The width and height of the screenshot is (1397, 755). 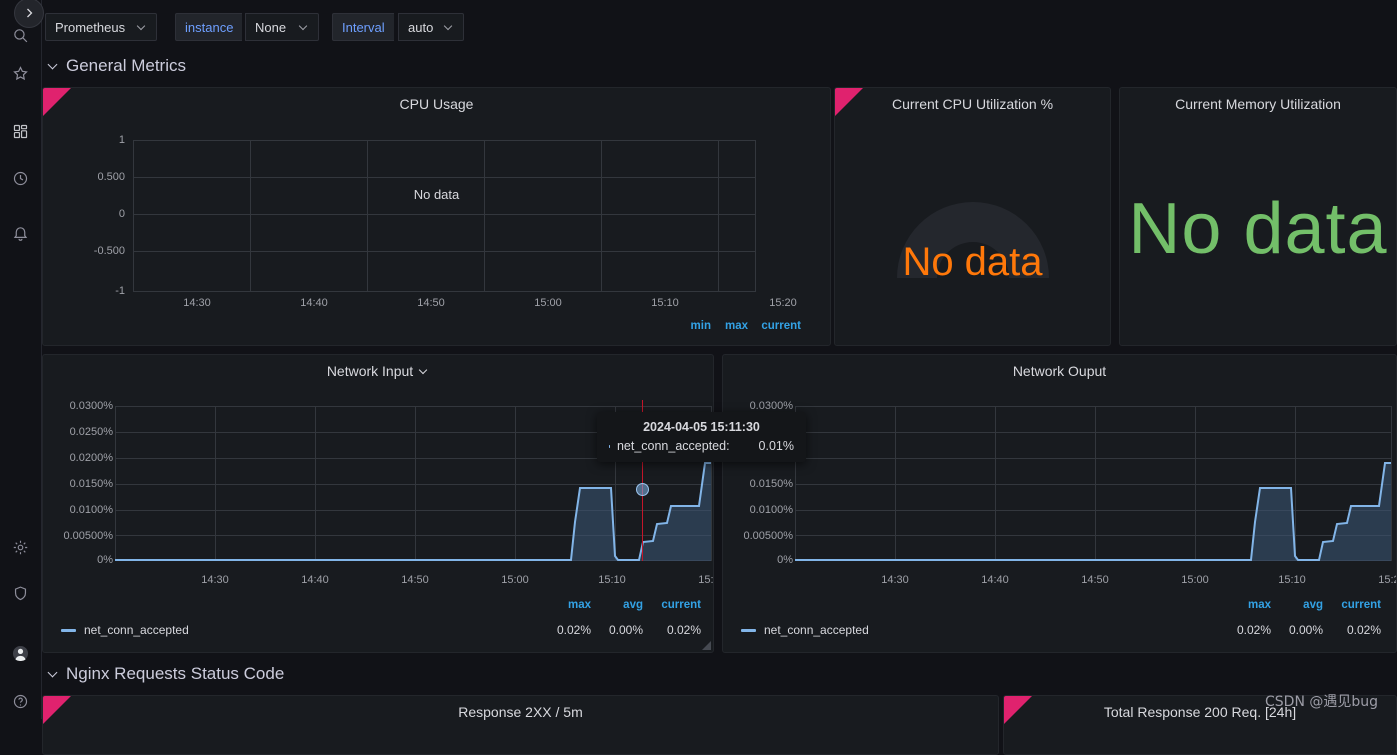 I want to click on row-header-nginx-requests-status-code: Nginx Requests Status Code, so click(x=166, y=674).